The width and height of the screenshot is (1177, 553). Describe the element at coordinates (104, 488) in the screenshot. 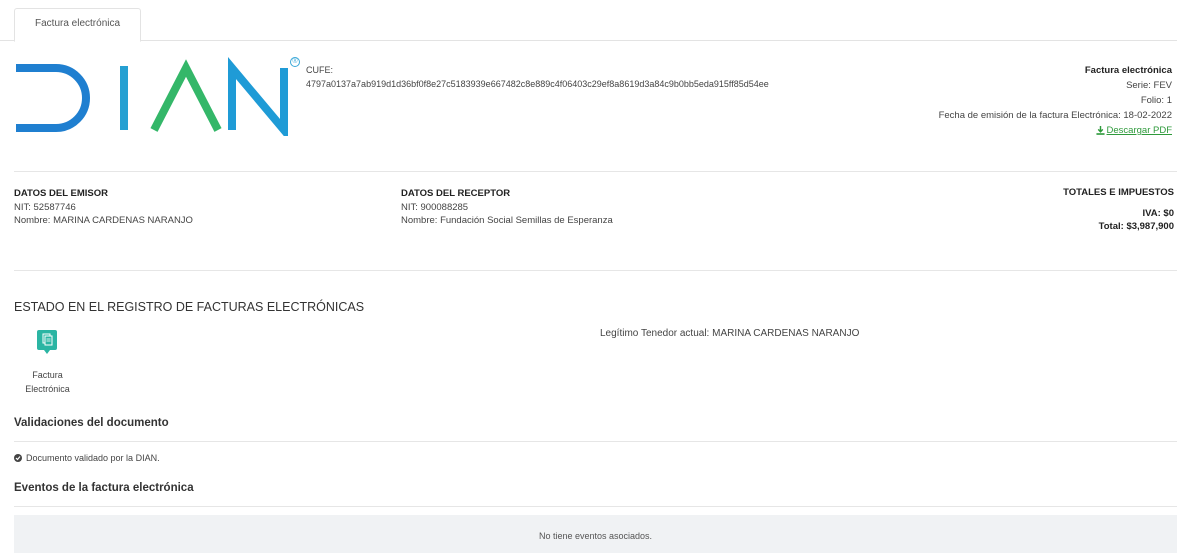

I see `eventos-heading: Eventos de la factura electrónica` at that location.